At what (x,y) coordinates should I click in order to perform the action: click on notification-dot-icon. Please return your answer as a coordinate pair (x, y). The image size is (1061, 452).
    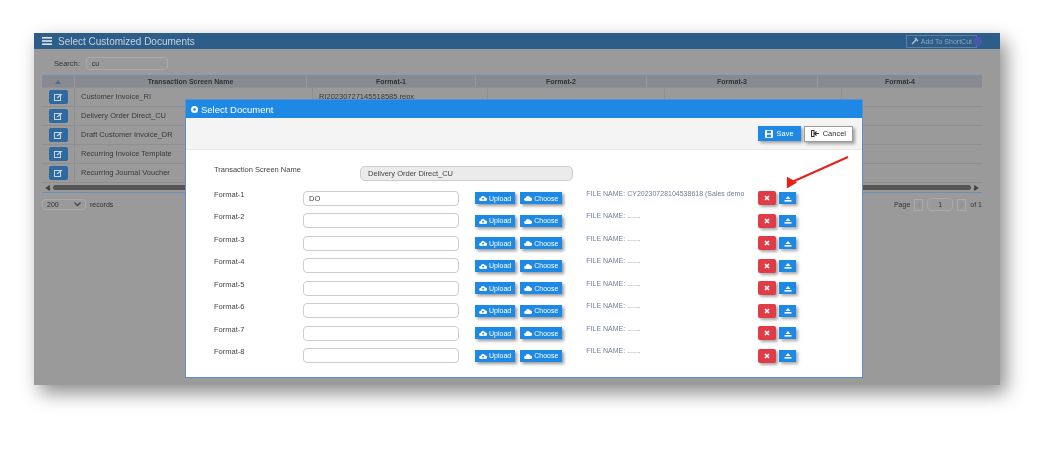
    Looking at the image, I should click on (977, 41).